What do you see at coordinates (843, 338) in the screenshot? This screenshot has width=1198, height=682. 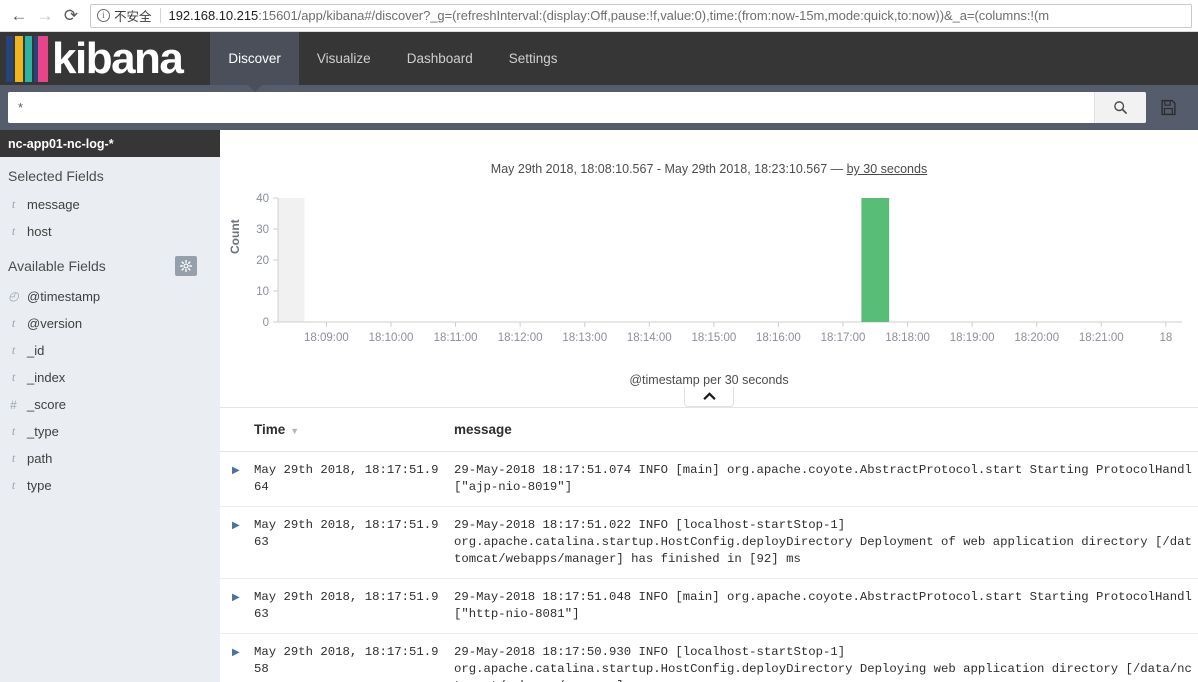 I see `x-tick-label: 18:17:00` at bounding box center [843, 338].